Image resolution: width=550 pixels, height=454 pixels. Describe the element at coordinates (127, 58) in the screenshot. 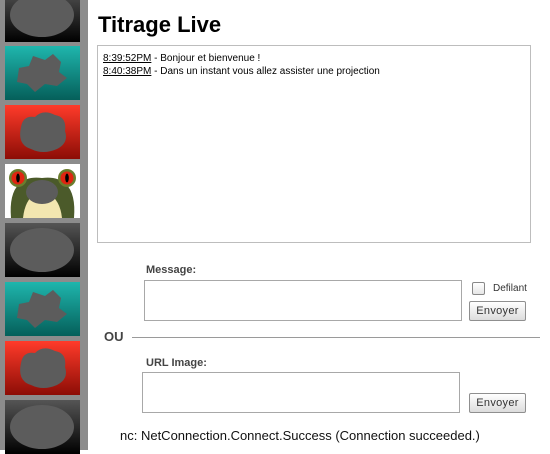

I see `log-timestamp: 8:39:52PM` at that location.